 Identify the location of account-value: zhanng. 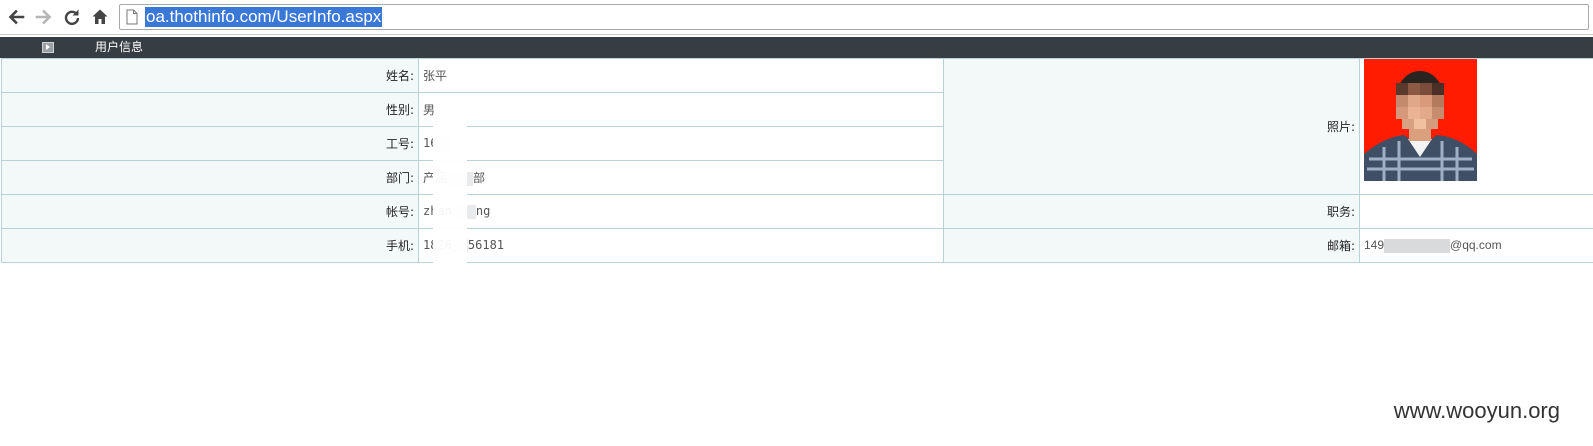
(681, 211).